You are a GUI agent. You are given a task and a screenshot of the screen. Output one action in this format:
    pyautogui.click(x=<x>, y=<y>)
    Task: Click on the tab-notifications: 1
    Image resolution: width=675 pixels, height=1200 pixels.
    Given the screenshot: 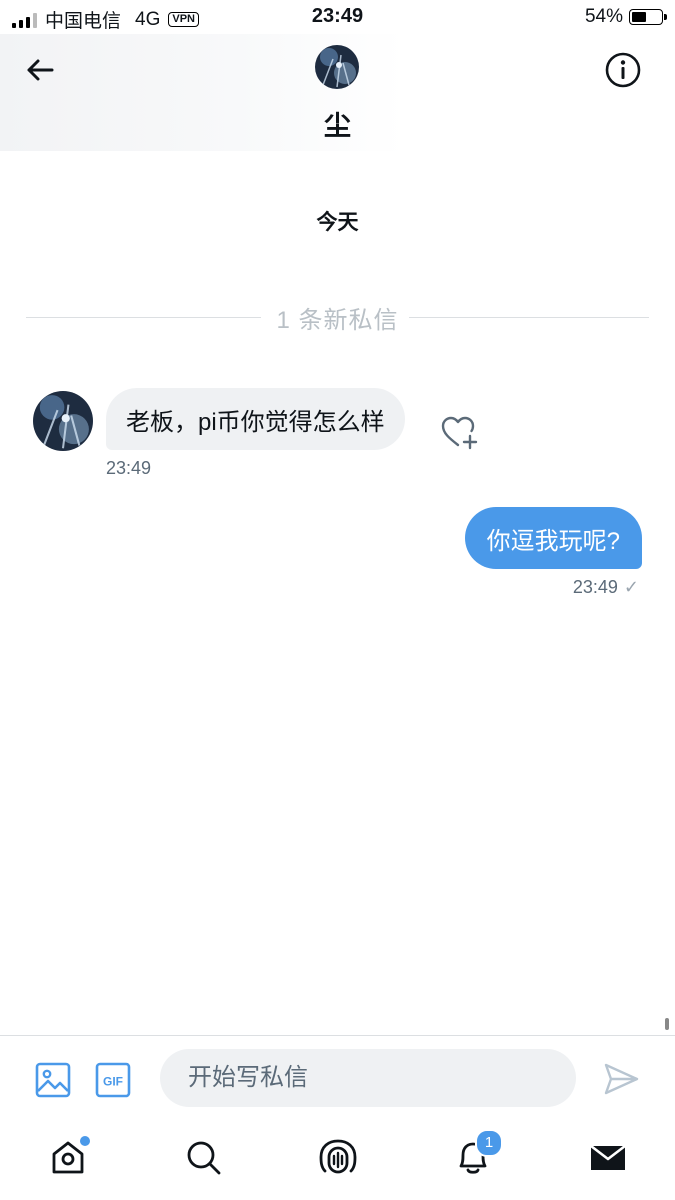 What is the action you would take?
    pyautogui.click(x=478, y=1153)
    